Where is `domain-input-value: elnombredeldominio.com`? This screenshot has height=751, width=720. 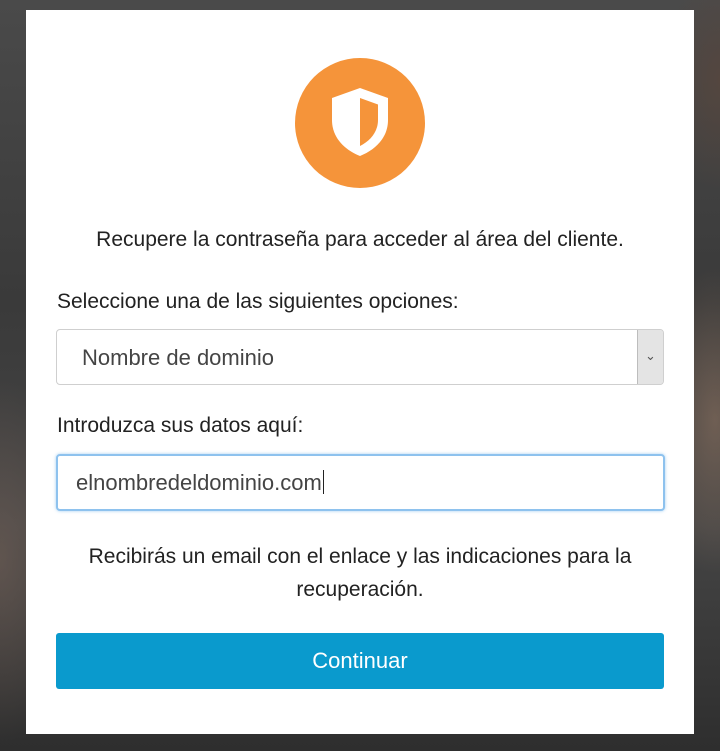
domain-input-value: elnombredeldominio.com is located at coordinates (200, 483).